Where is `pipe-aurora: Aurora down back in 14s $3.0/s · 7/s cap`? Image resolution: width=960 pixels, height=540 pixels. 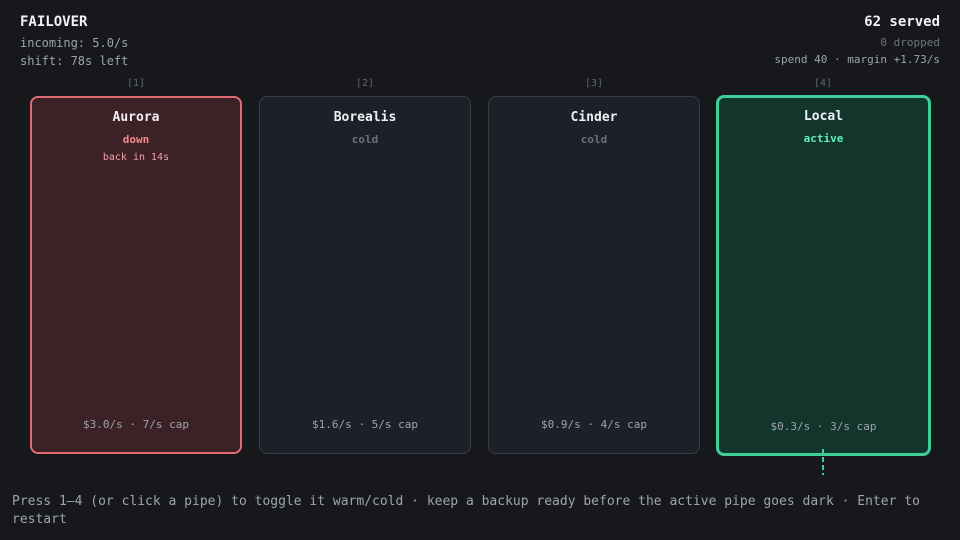
pipe-aurora: Aurora down back in 14s $3.0/s · 7/s cap is located at coordinates (136, 275).